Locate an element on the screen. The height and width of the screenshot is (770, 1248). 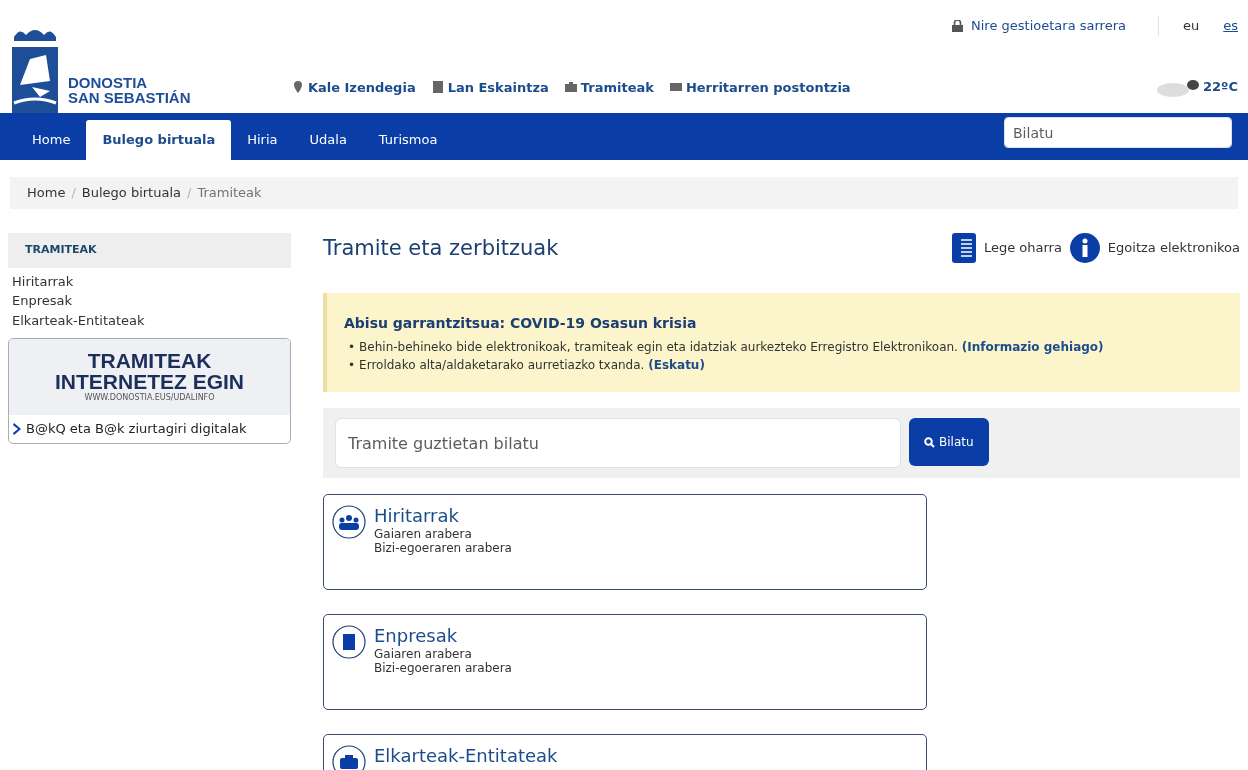
search-icon is located at coordinates (929, 442).